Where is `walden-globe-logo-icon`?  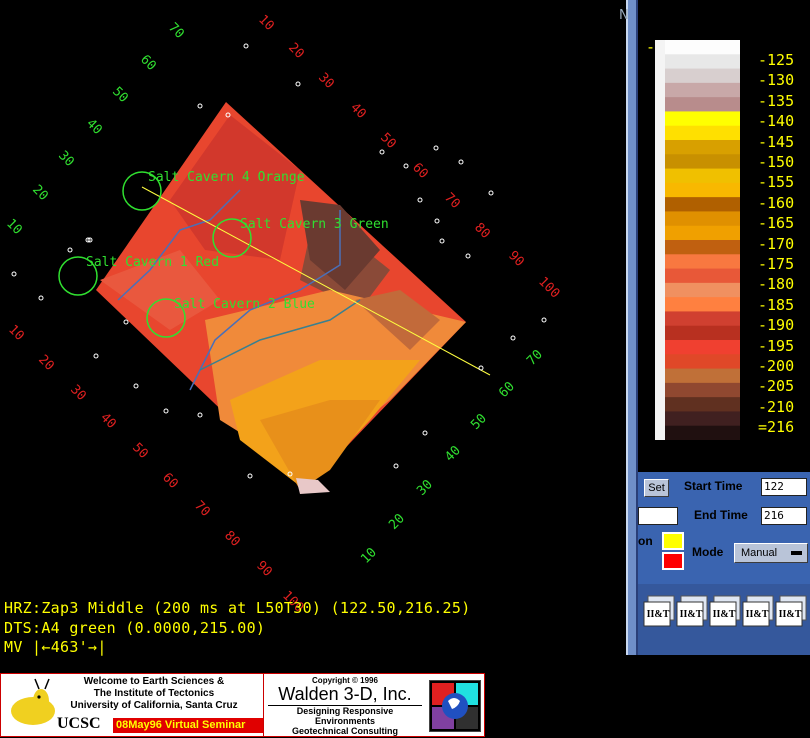 walden-globe-logo-icon is located at coordinates (455, 706).